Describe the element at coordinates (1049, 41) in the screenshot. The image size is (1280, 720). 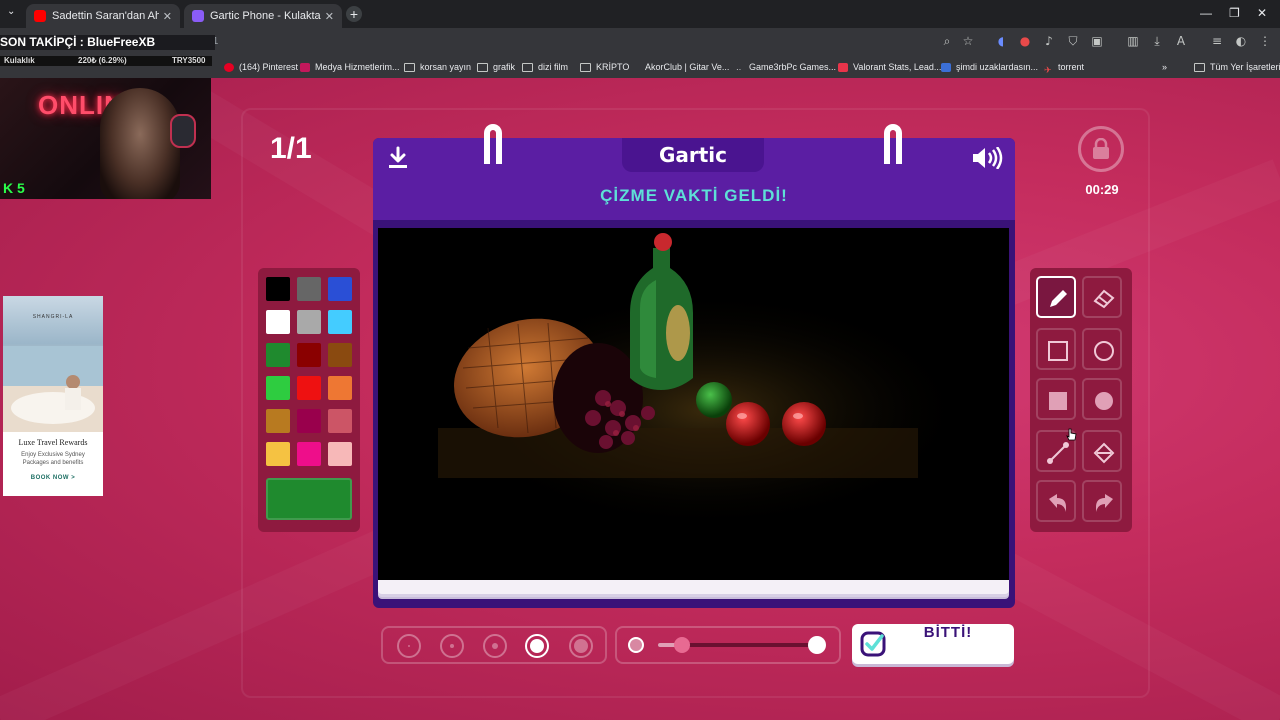
I see `microphone-icon: ♪` at that location.